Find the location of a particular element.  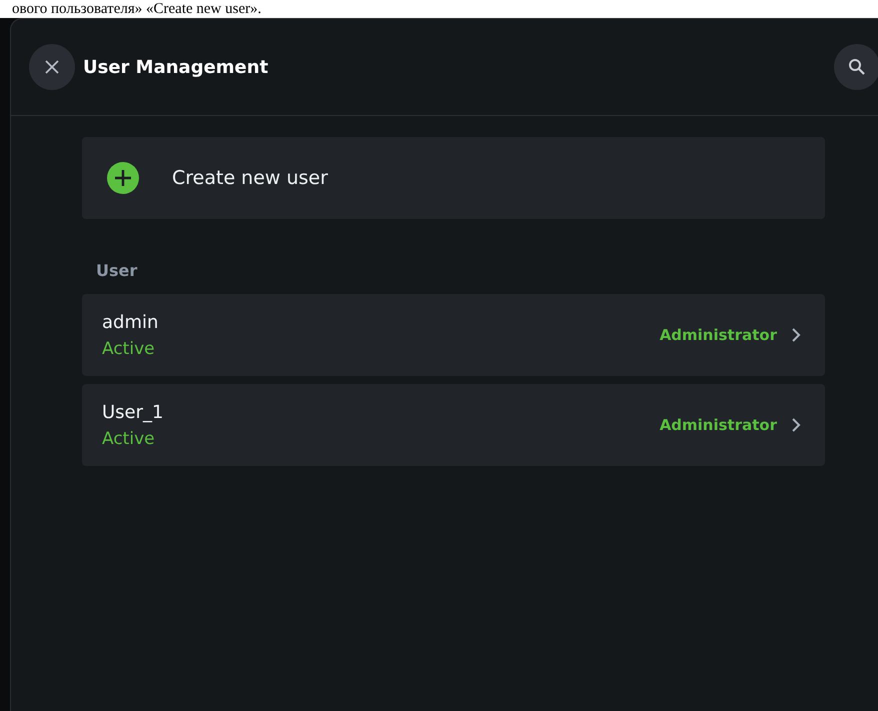

create-user-button: Create new user is located at coordinates (453, 178).